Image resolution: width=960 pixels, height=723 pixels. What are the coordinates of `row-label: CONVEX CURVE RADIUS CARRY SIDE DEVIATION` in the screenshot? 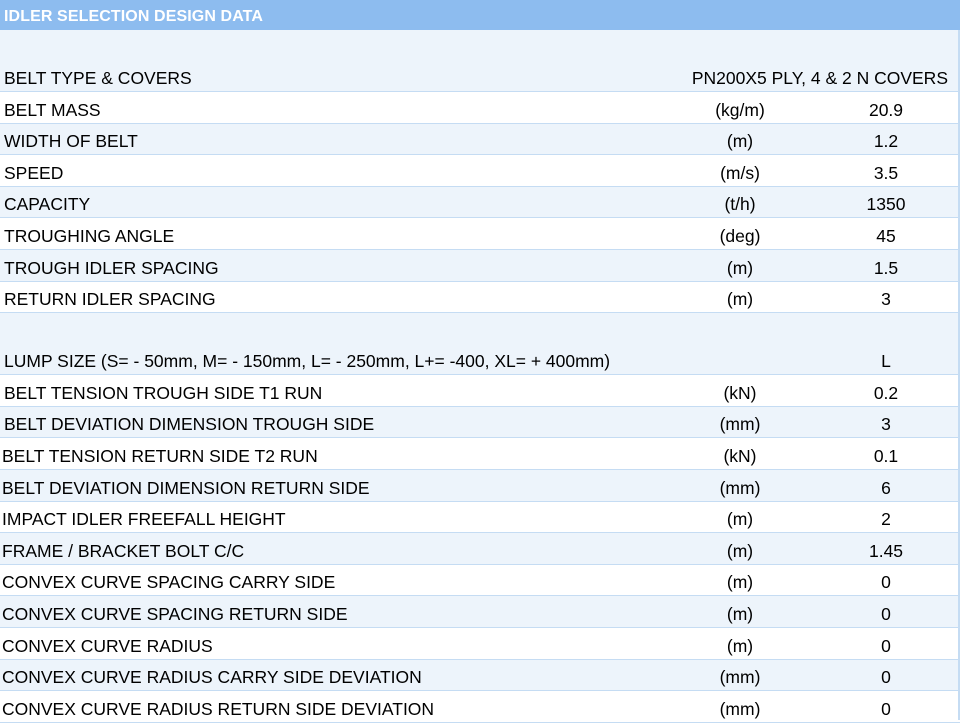 It's located at (212, 677).